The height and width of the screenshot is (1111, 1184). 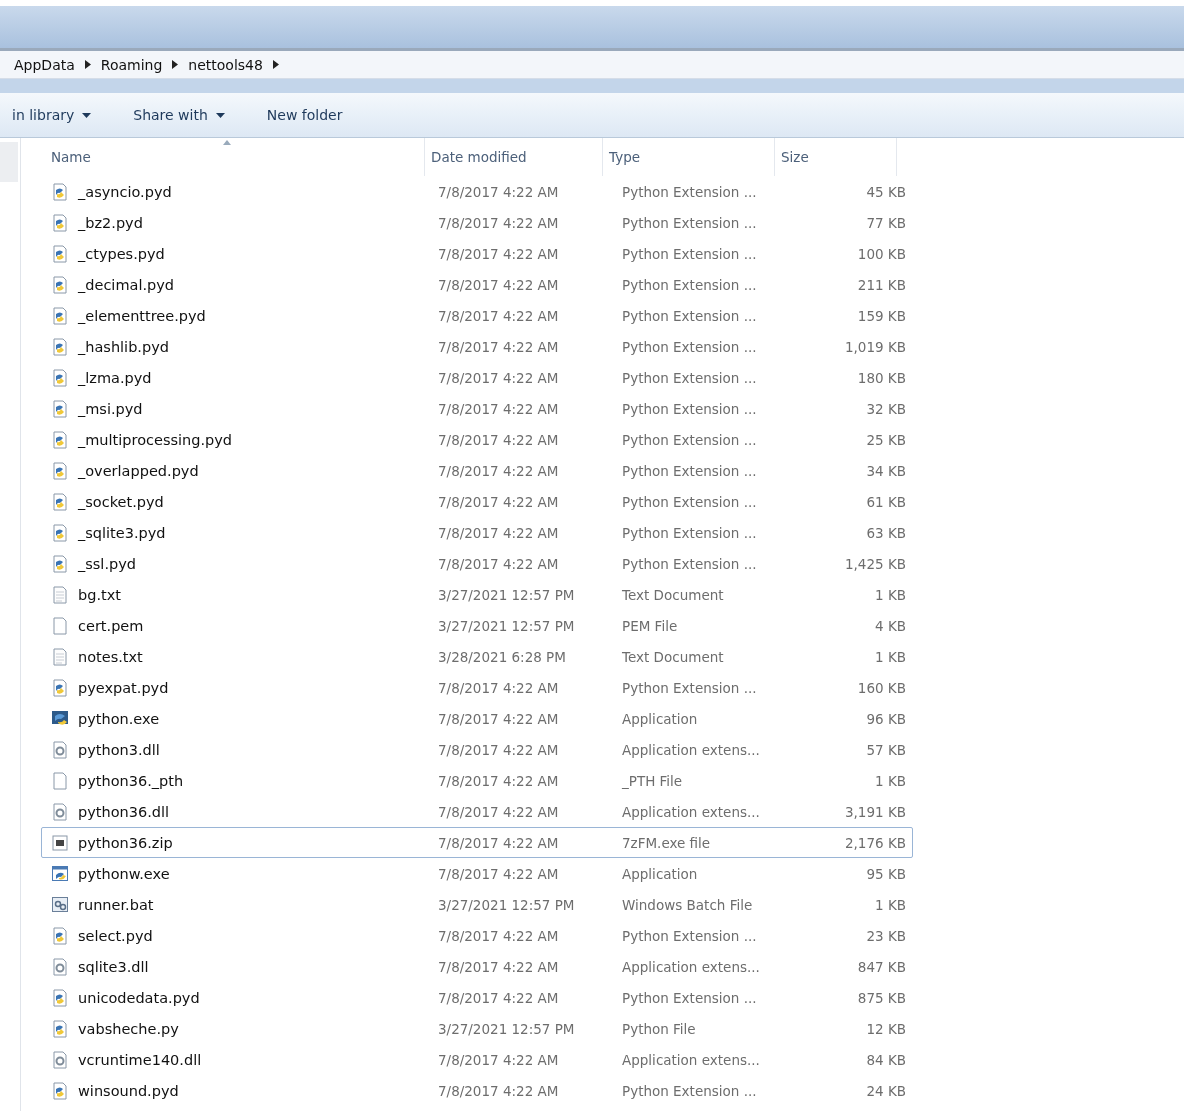 I want to click on address-bar: AppData Roaming nettools48, so click(x=592, y=65).